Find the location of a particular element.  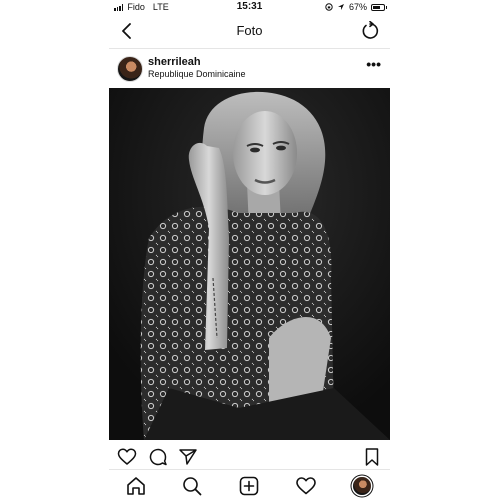

add-post-icon is located at coordinates (249, 486).